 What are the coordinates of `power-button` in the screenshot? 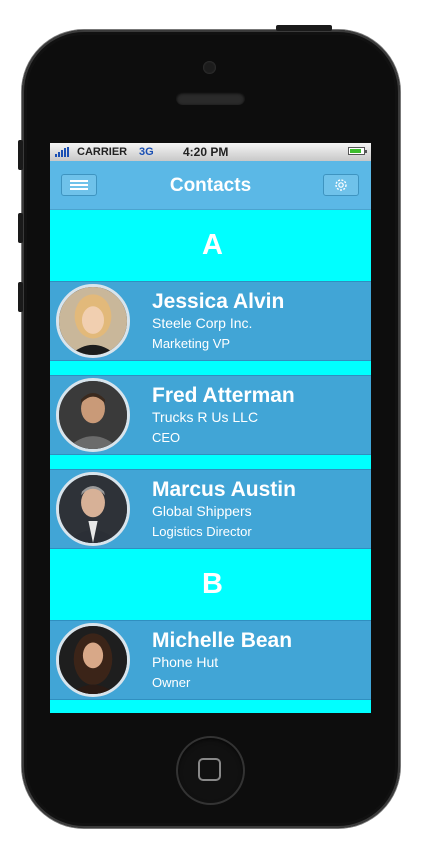 It's located at (304, 28).